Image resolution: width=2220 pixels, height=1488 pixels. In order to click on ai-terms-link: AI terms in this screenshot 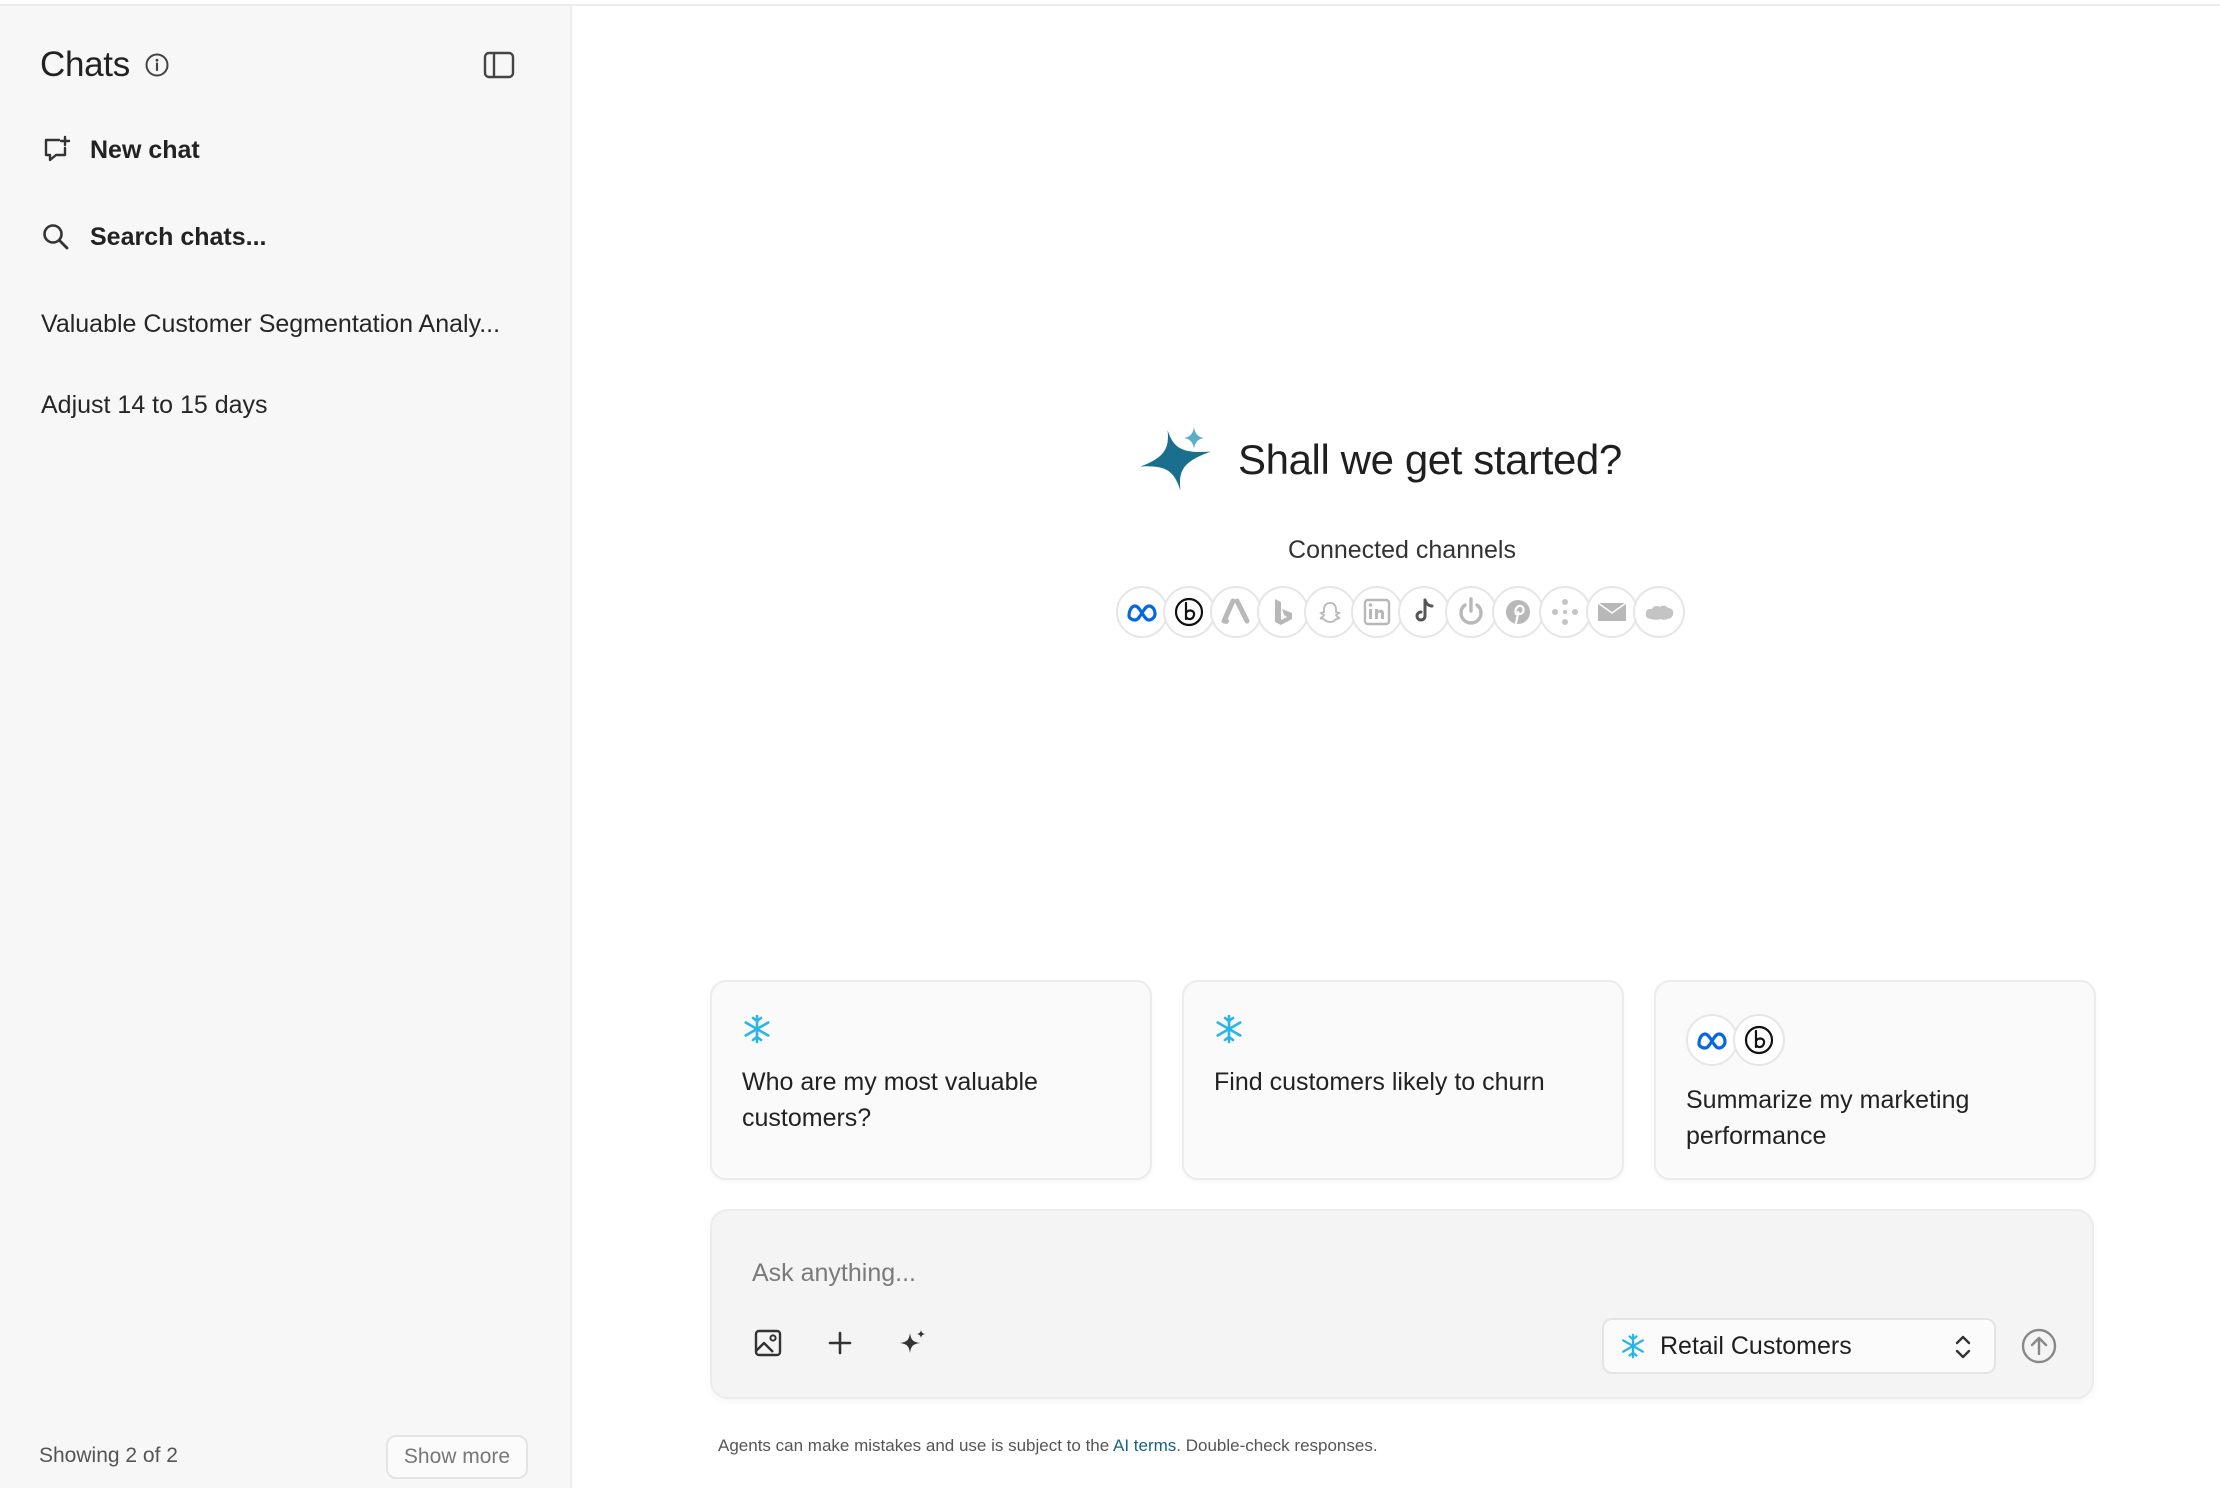, I will do `click(1144, 1445)`.